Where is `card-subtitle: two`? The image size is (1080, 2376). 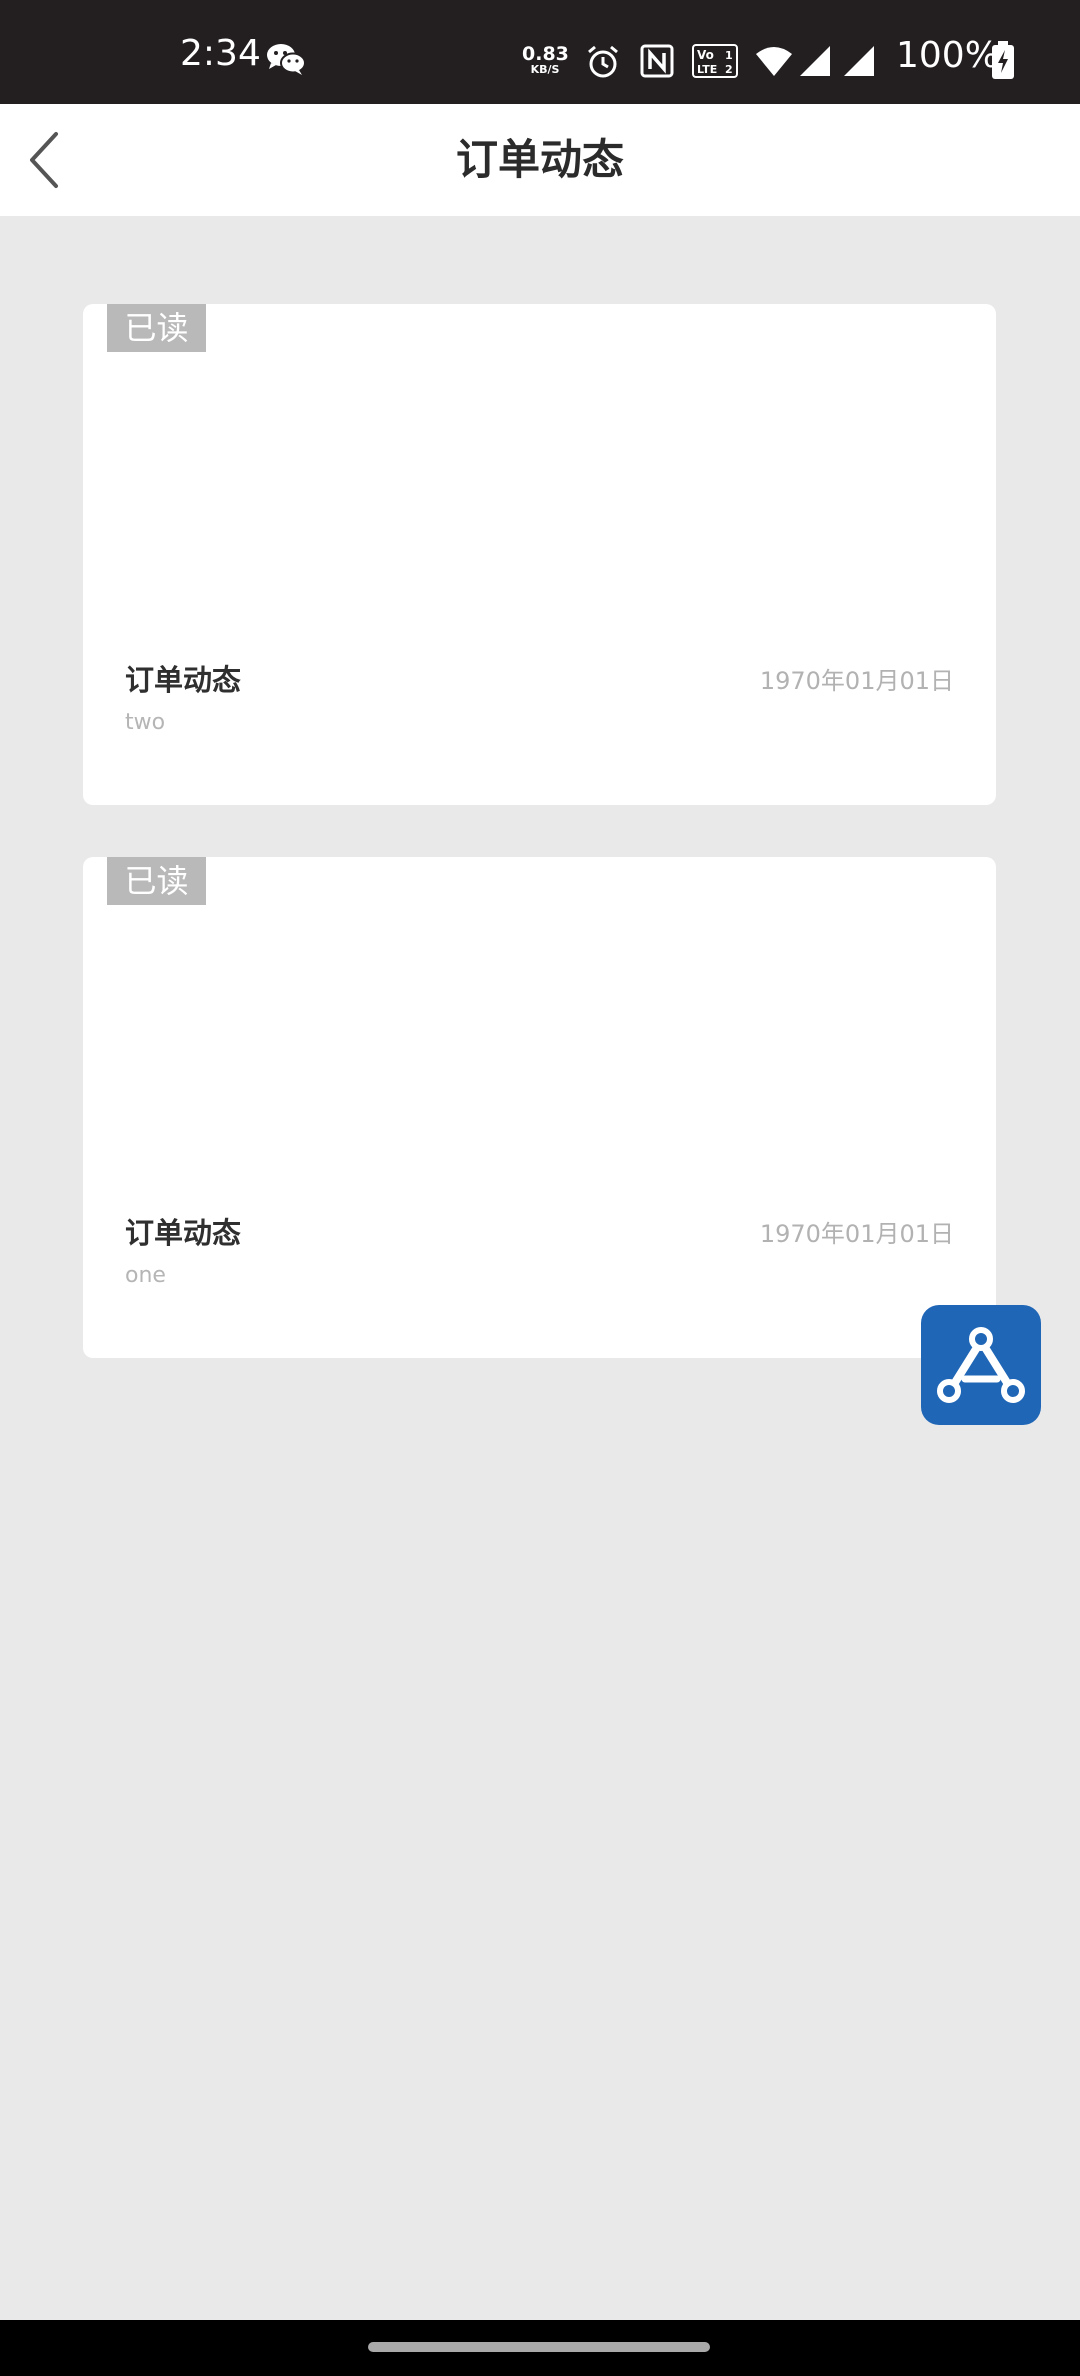
card-subtitle: two is located at coordinates (145, 722).